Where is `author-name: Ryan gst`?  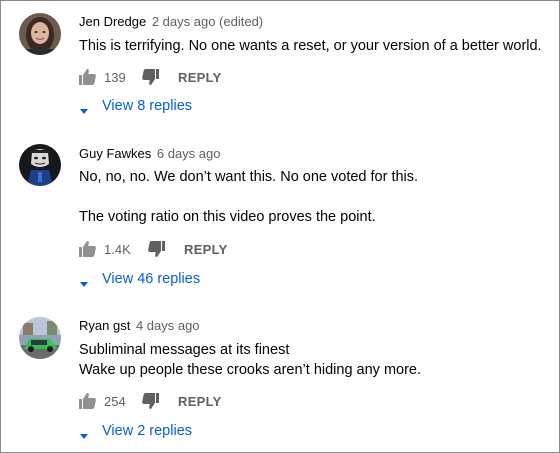 author-name: Ryan gst is located at coordinates (104, 325).